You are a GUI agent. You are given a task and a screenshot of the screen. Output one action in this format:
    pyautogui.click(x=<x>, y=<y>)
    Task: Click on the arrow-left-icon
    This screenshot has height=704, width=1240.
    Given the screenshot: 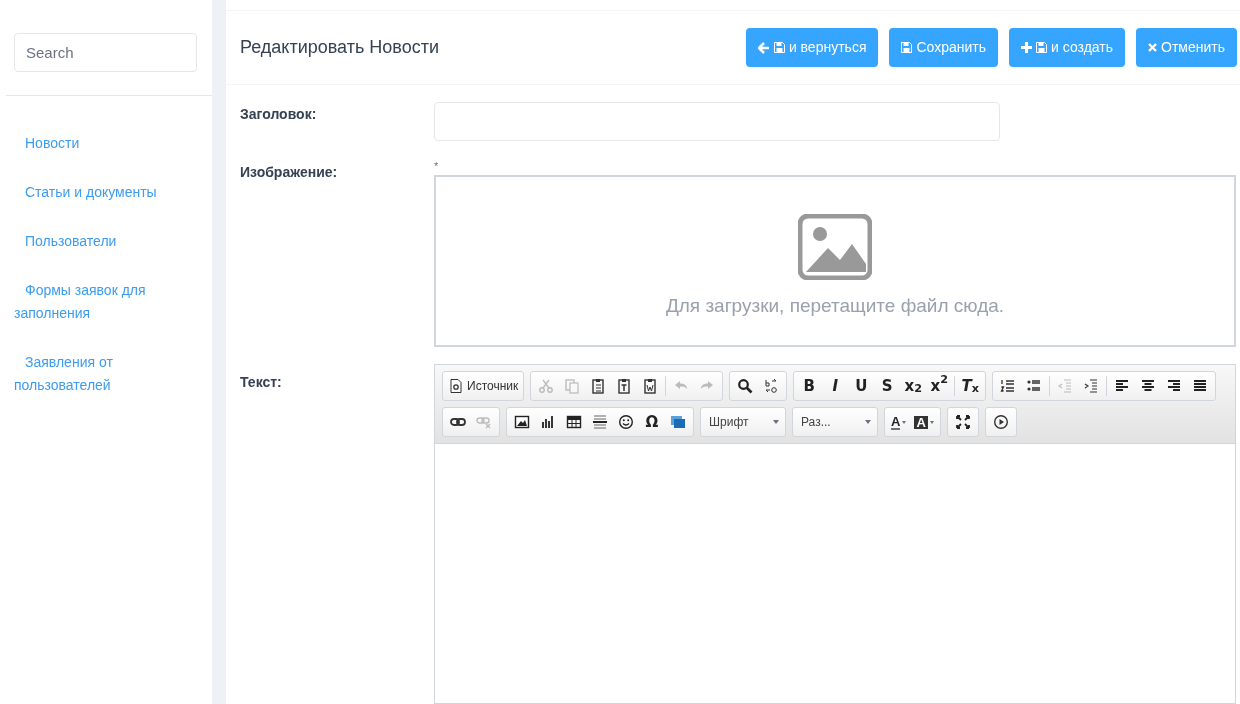 What is the action you would take?
    pyautogui.click(x=763, y=47)
    